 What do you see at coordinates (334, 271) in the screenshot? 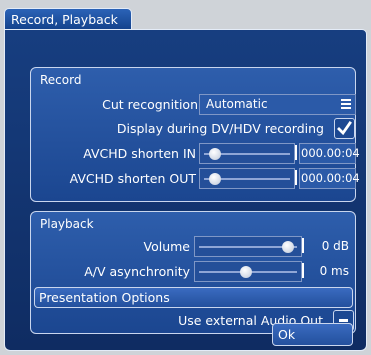
I see `av-async-value: 0 ms` at bounding box center [334, 271].